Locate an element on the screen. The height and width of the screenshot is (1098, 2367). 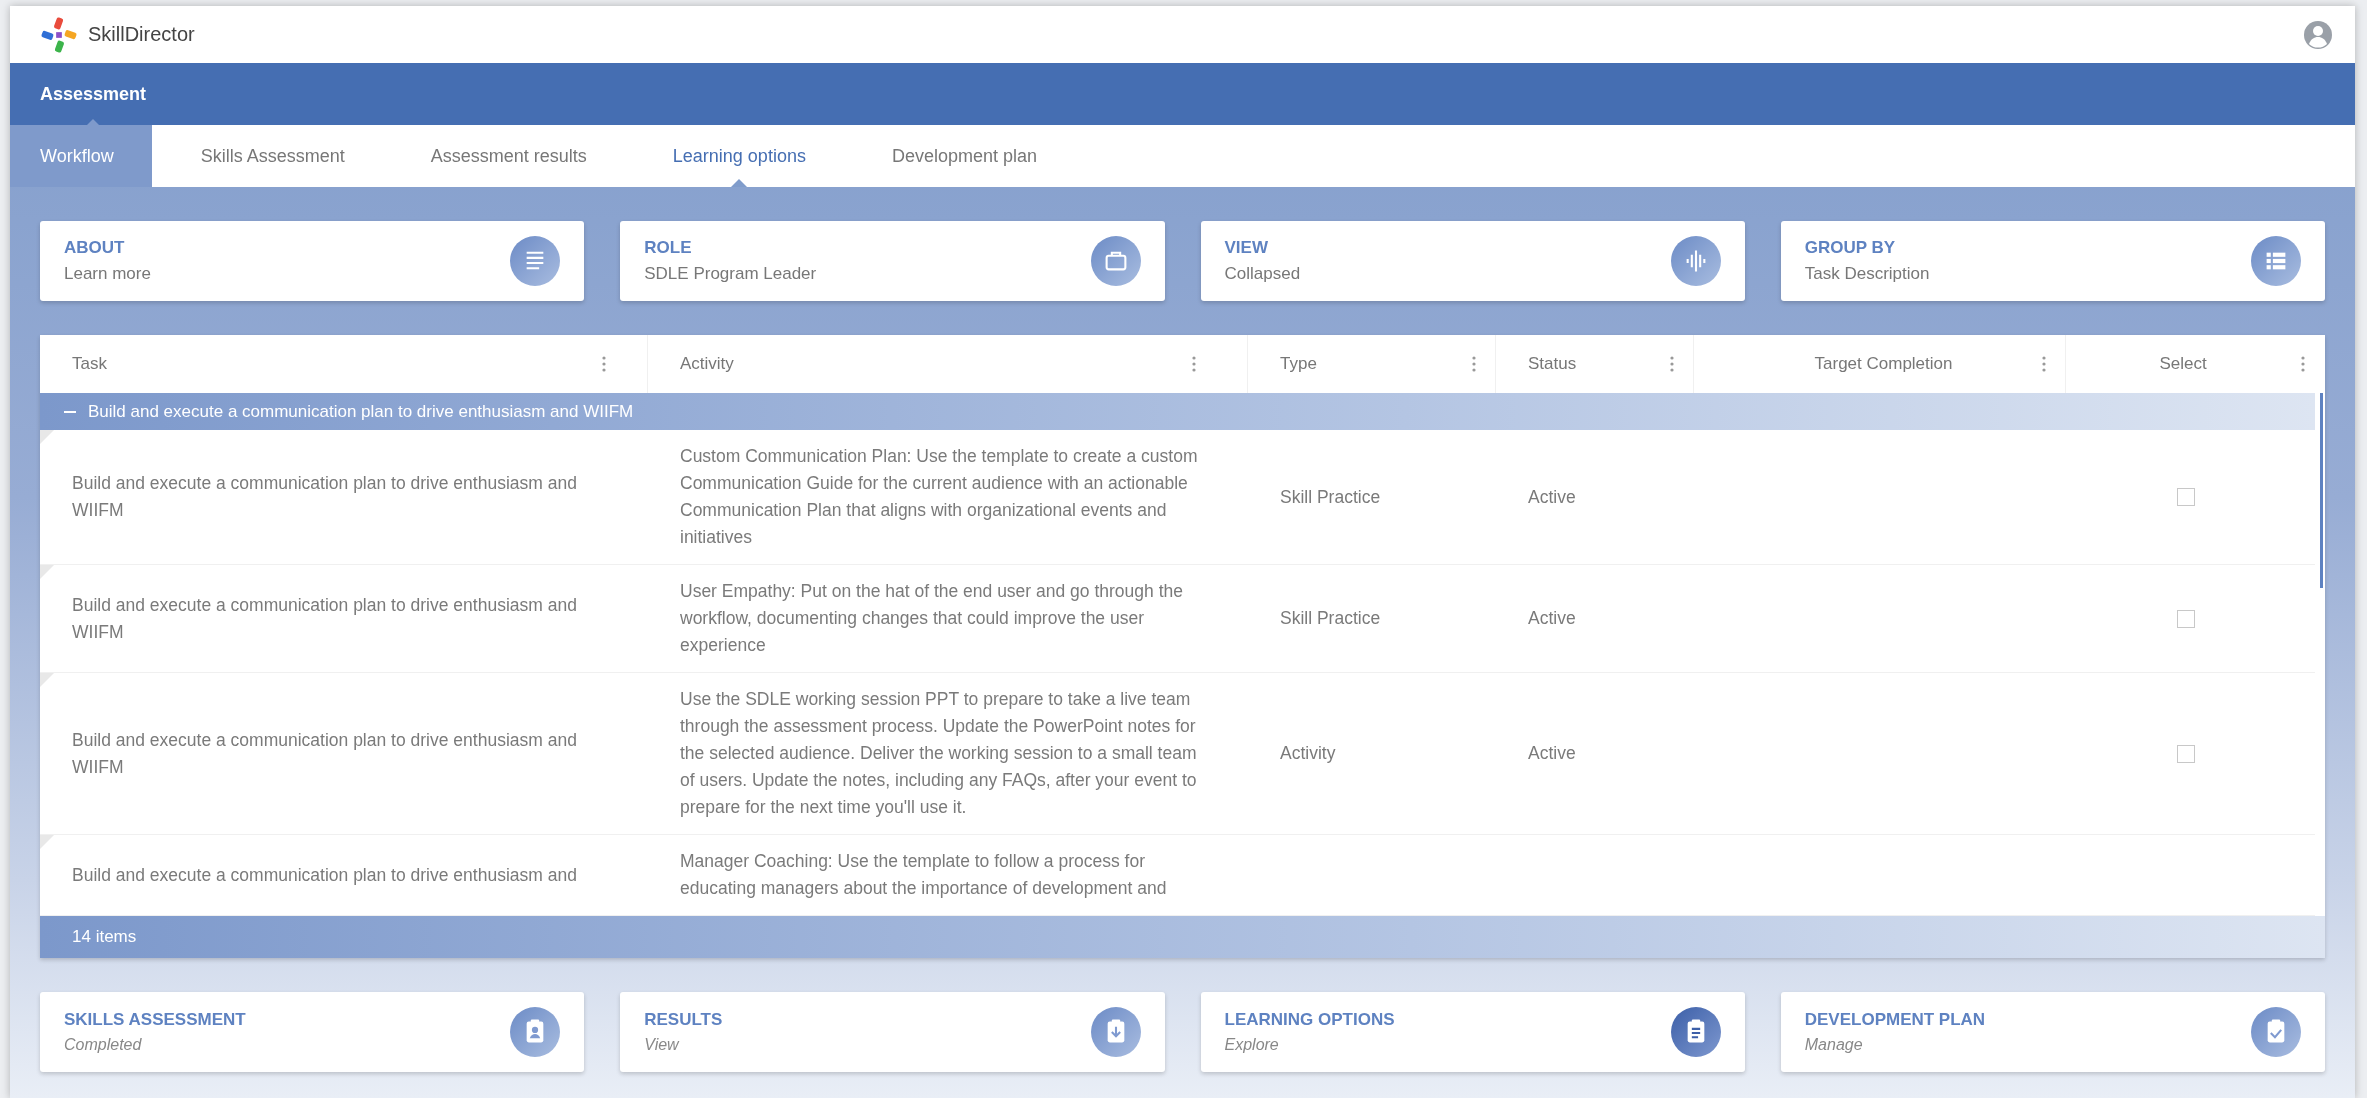
card-title: ABOUT is located at coordinates (95, 248).